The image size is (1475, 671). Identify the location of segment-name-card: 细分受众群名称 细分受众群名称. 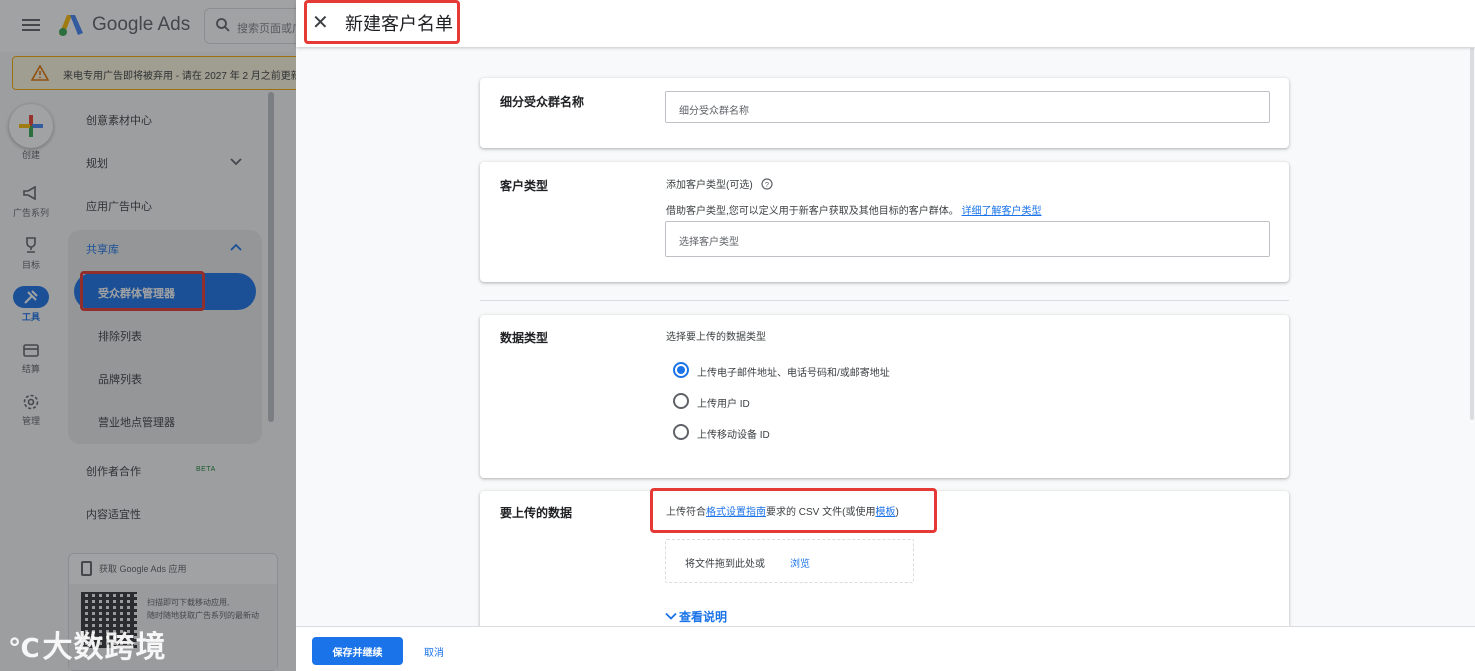
(884, 113).